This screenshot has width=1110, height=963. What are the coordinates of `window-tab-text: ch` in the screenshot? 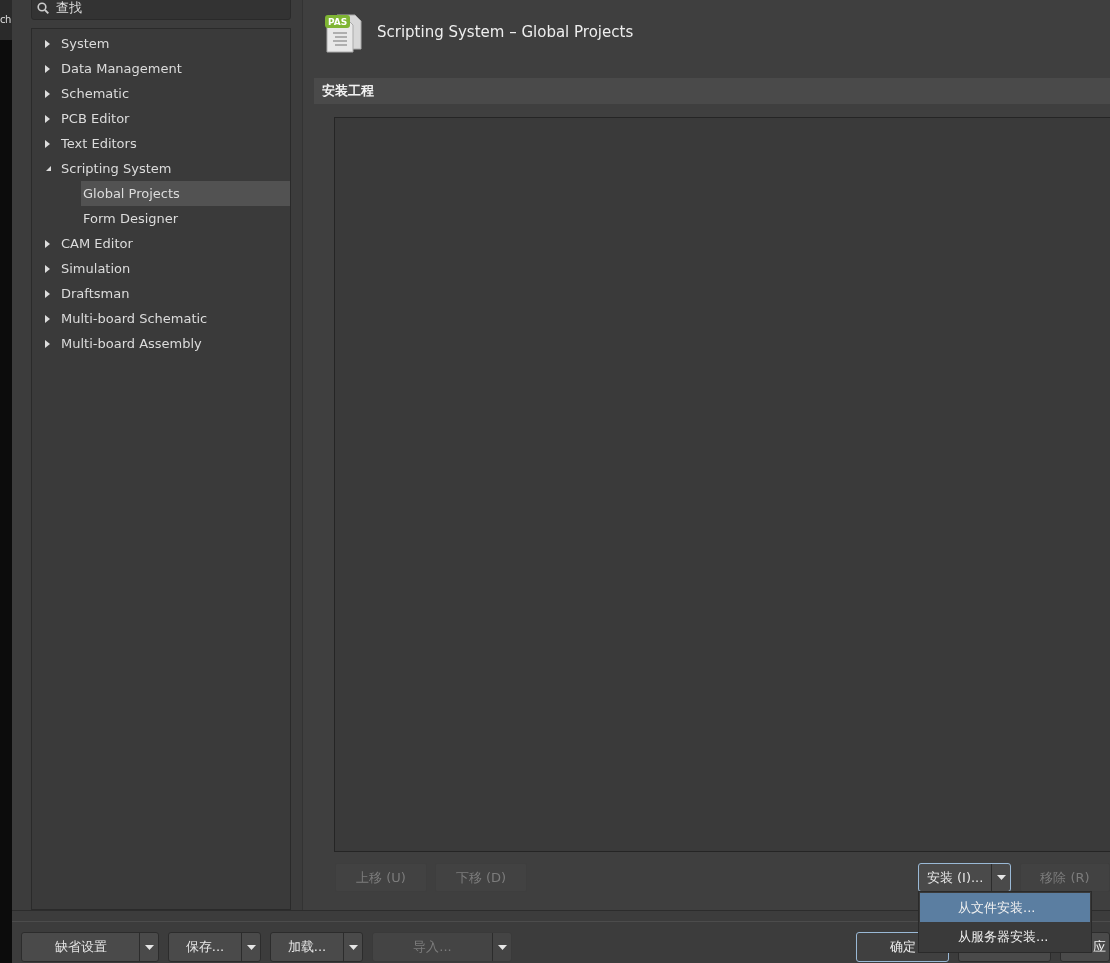 It's located at (5, 19).